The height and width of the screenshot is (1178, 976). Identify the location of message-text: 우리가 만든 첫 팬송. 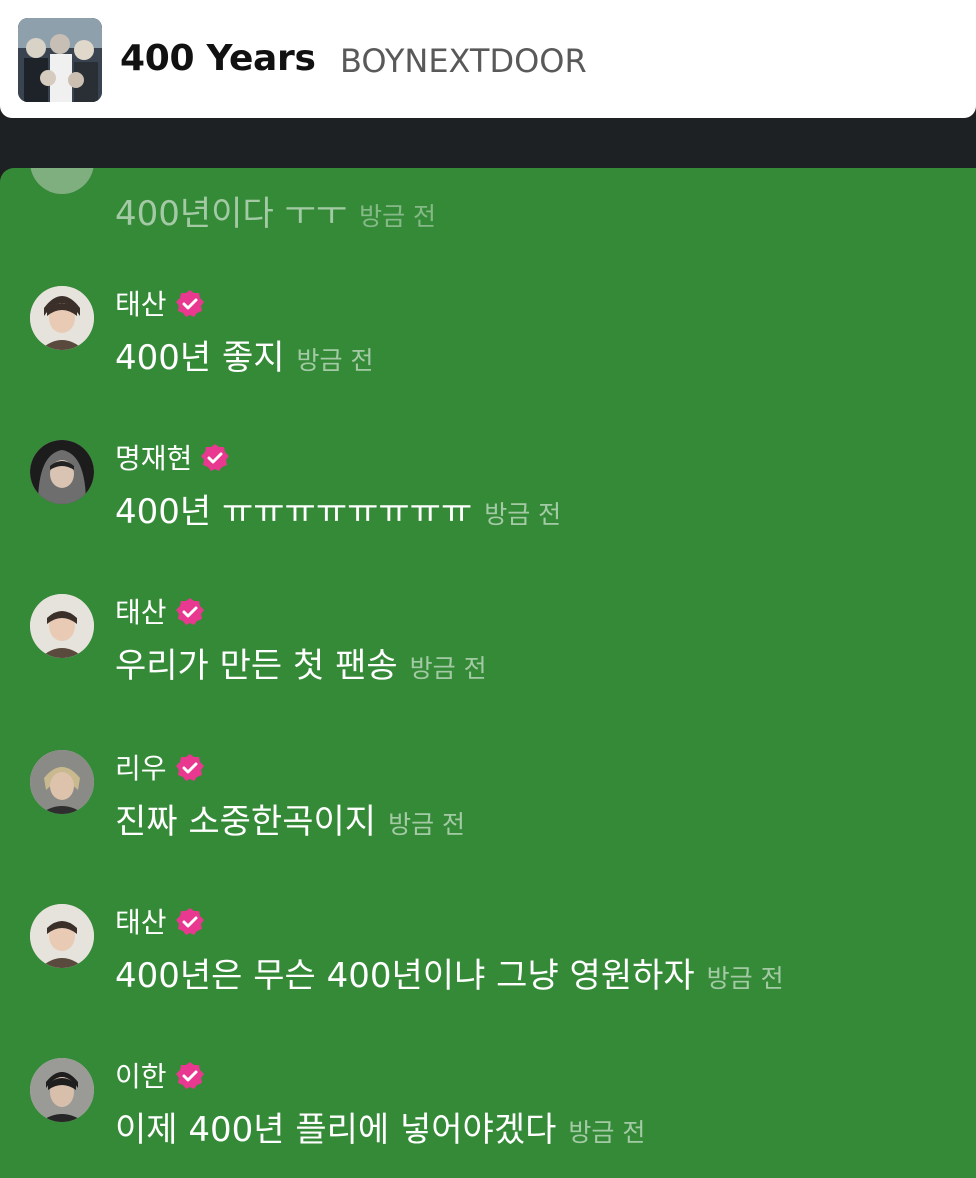
(256, 666).